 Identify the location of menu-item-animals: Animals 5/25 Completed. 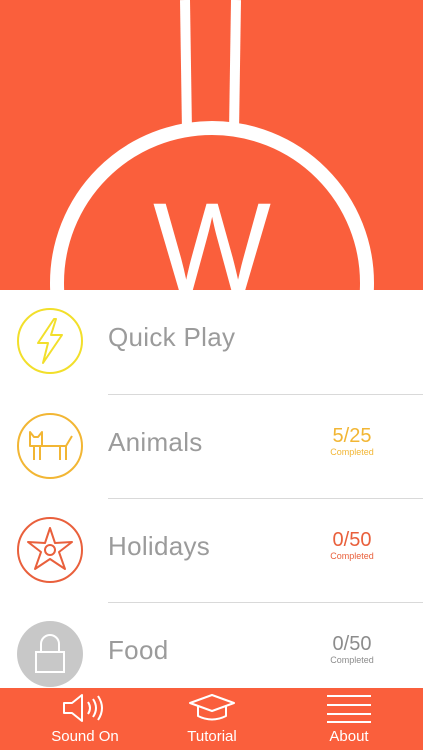
(211, 447).